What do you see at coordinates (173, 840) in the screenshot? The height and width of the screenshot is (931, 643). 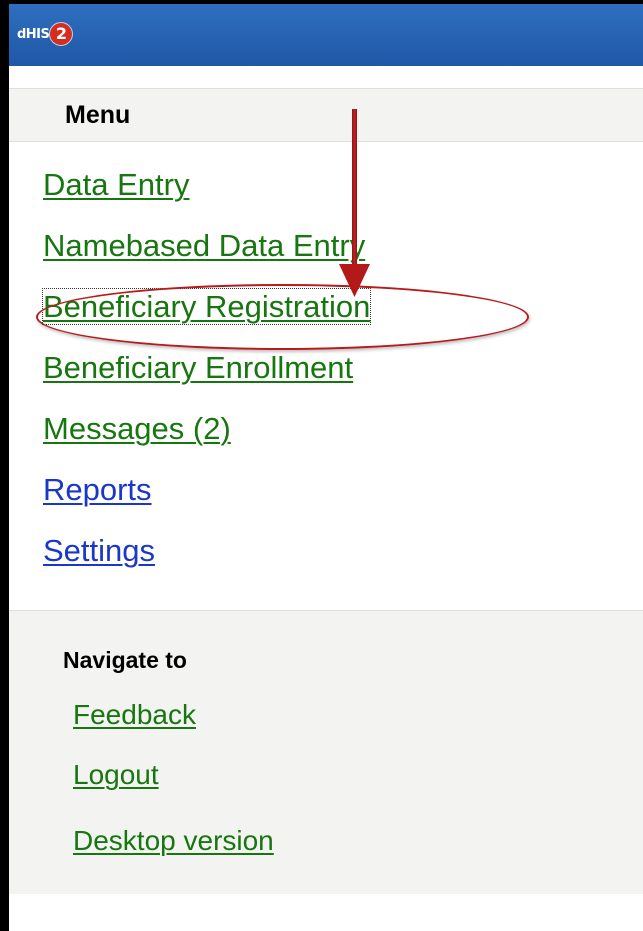 I see `nav-item-desktop-version: Desktop version` at bounding box center [173, 840].